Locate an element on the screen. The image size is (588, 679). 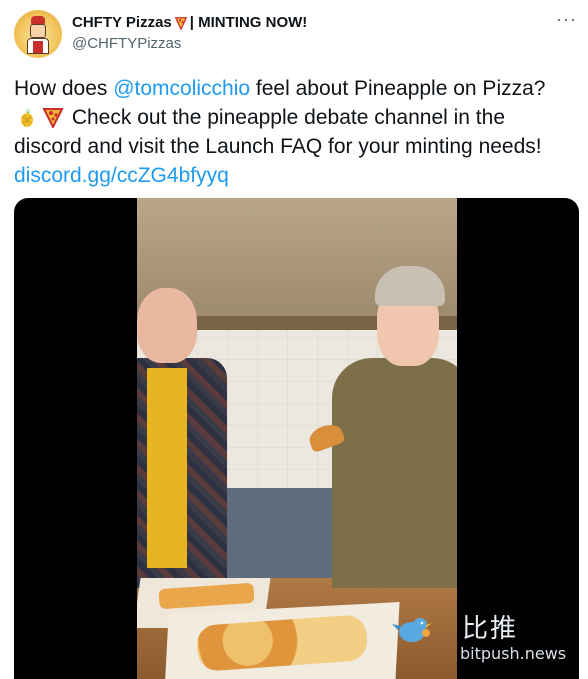
person-left-shirt is located at coordinates (167, 468).